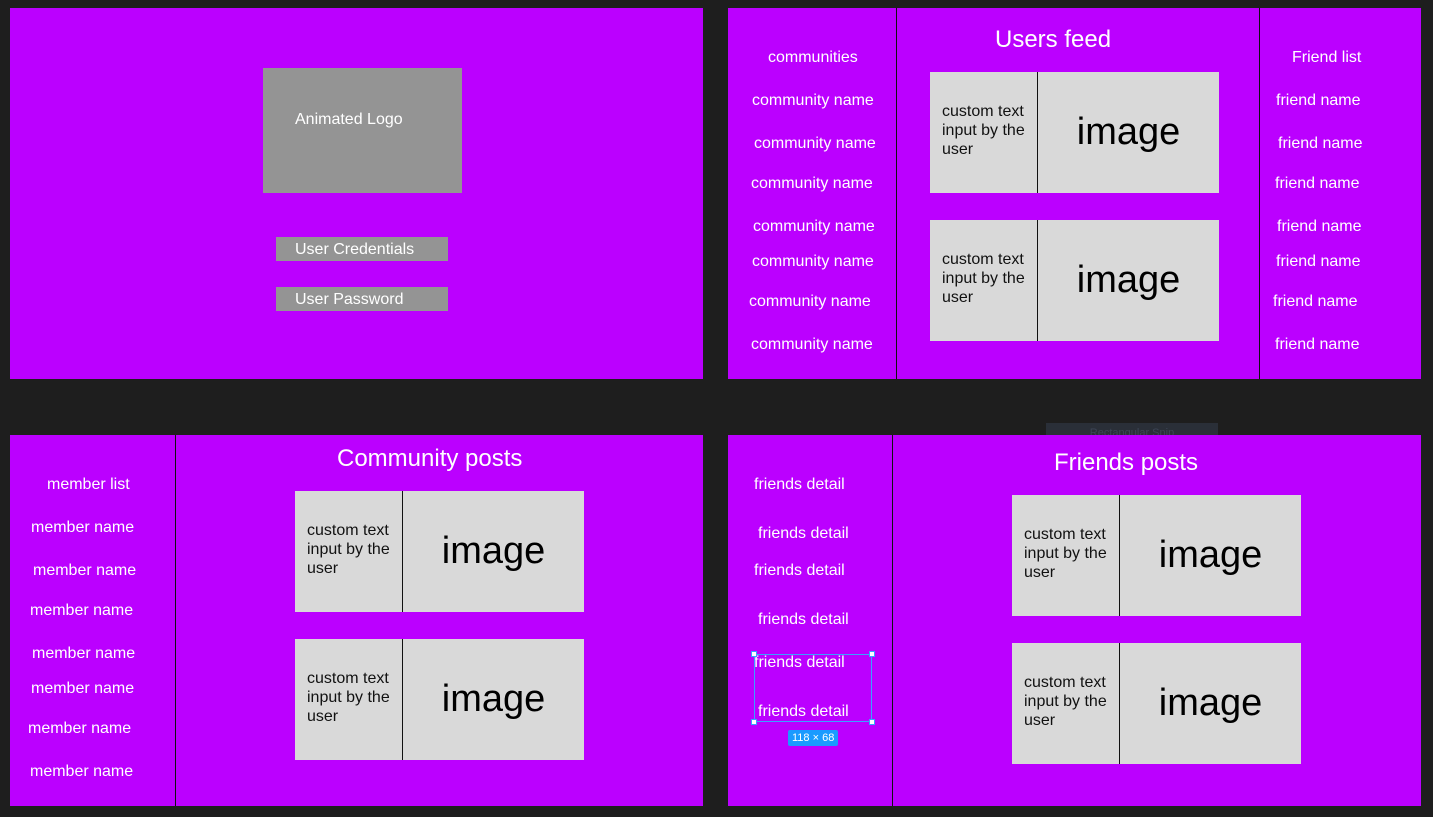 The image size is (1433, 817). Describe the element at coordinates (349, 119) in the screenshot. I see `logo-label: Animated Logo` at that location.